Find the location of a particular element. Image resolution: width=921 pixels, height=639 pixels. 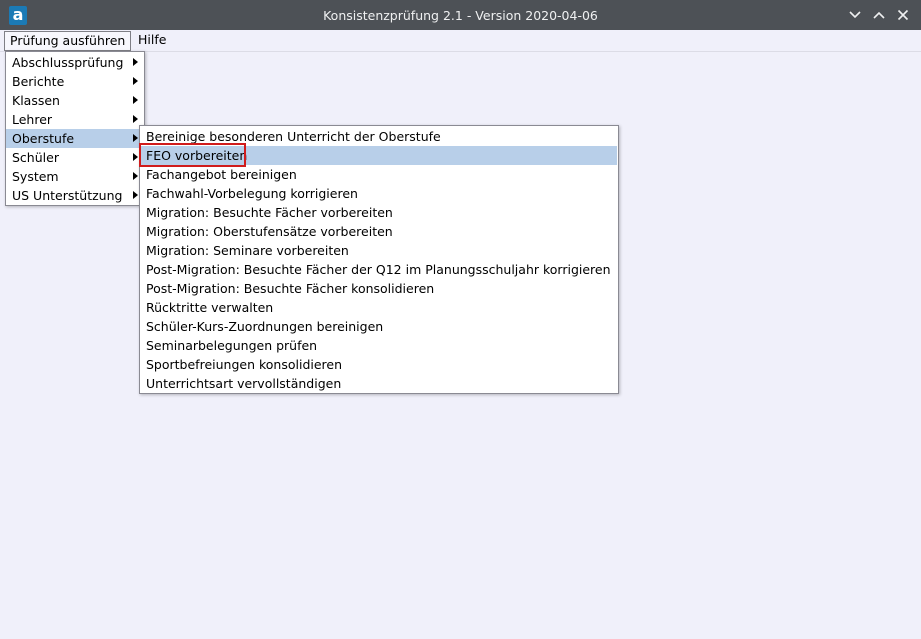

menu-item-label: Klassen is located at coordinates (36, 100).